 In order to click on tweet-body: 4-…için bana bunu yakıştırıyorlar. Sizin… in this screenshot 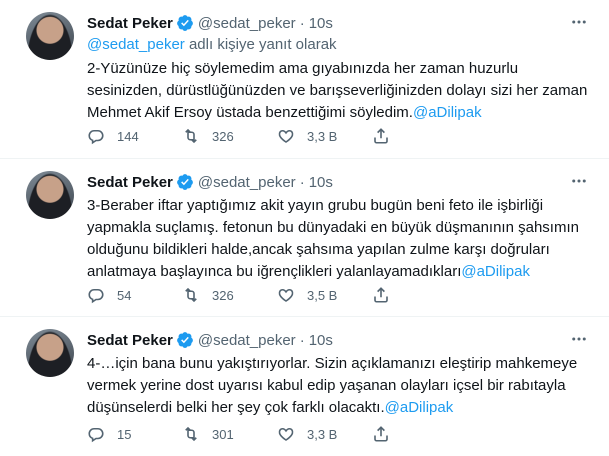, I will do `click(332, 385)`.